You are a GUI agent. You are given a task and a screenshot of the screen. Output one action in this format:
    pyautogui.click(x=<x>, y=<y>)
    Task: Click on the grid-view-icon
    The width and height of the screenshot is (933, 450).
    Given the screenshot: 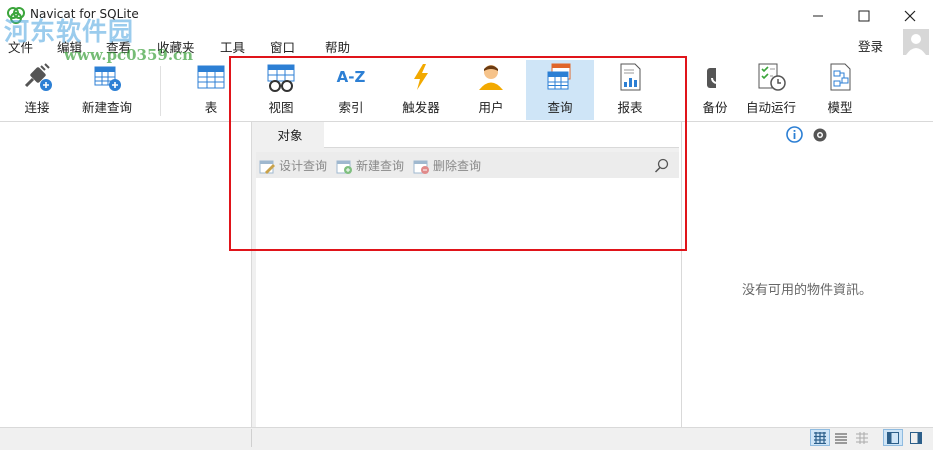 What is the action you would take?
    pyautogui.click(x=820, y=437)
    